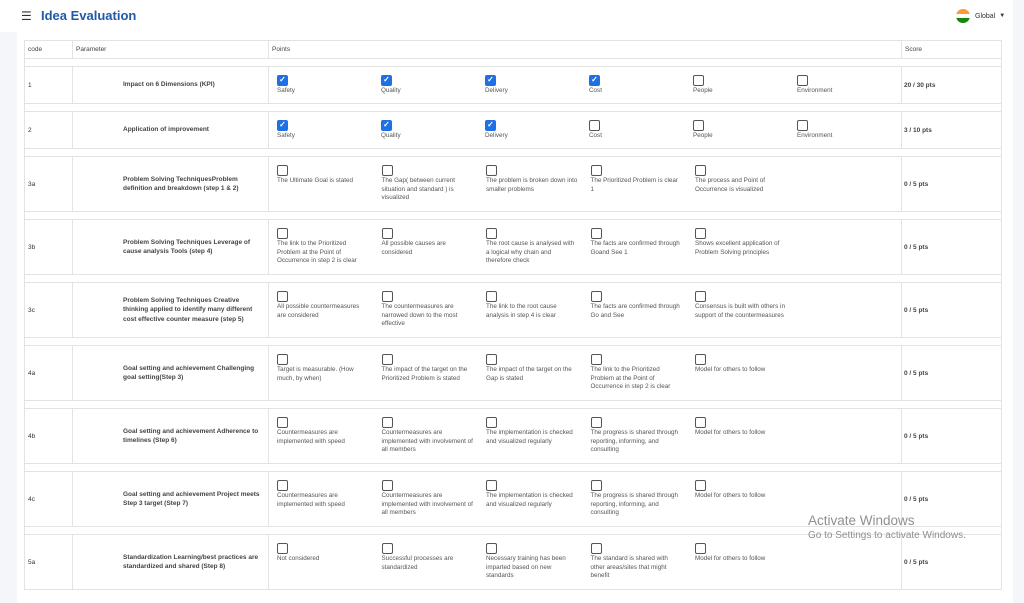  Describe the element at coordinates (48, 85) in the screenshot. I see `row-code: 1` at that location.